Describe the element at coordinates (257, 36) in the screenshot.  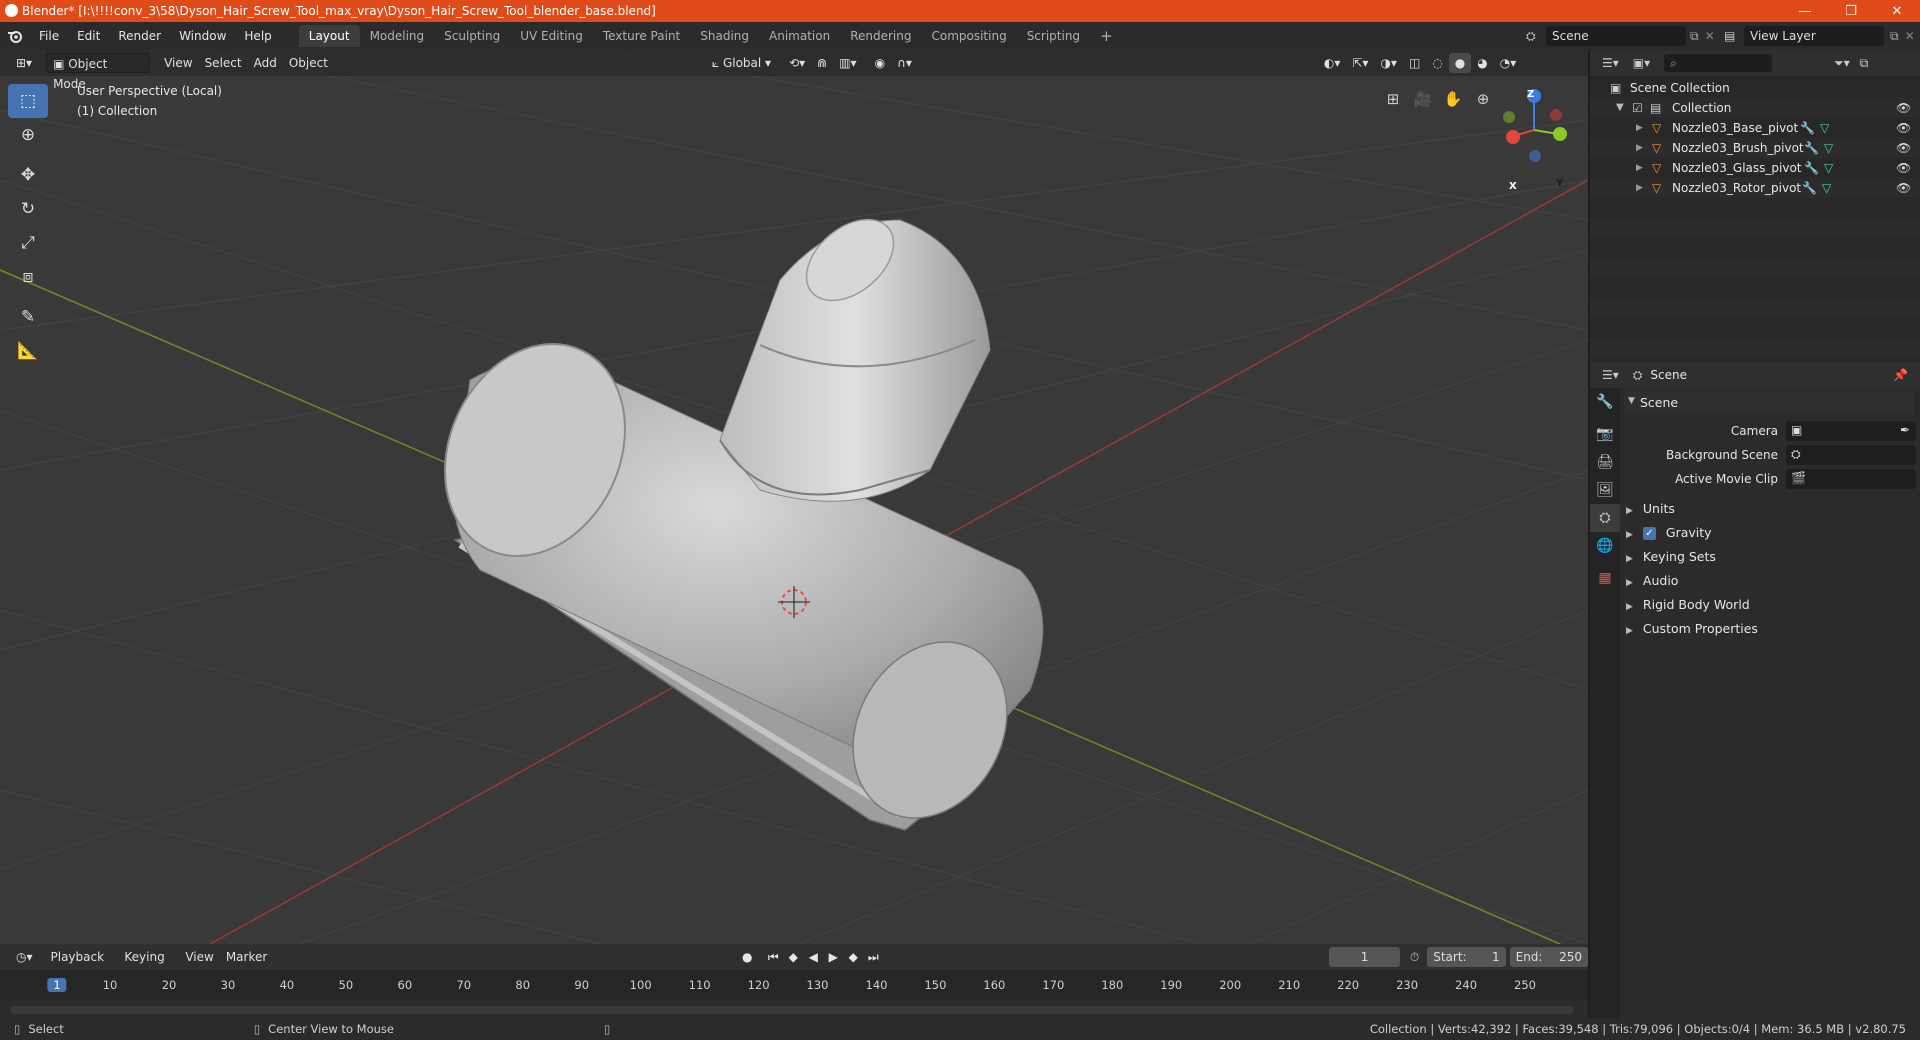
I see `menu-help: Help` at that location.